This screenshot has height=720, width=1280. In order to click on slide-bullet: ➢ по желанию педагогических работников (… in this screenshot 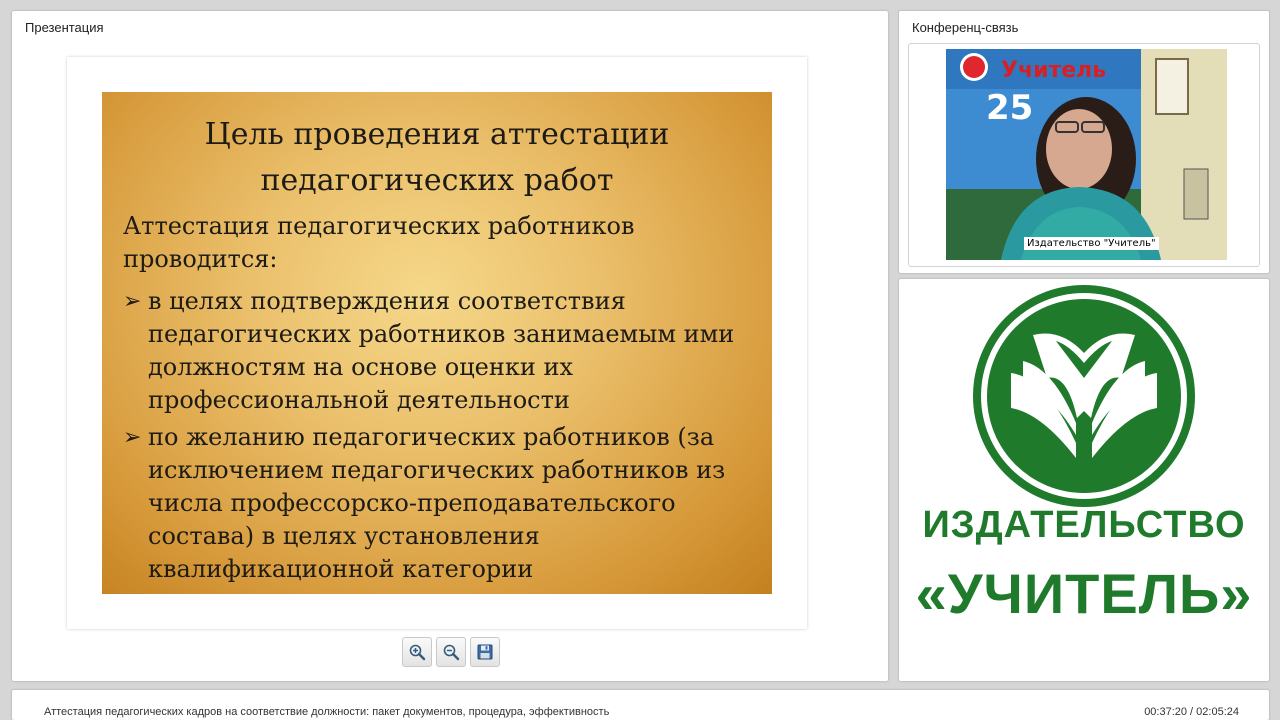, I will do `click(435, 503)`.